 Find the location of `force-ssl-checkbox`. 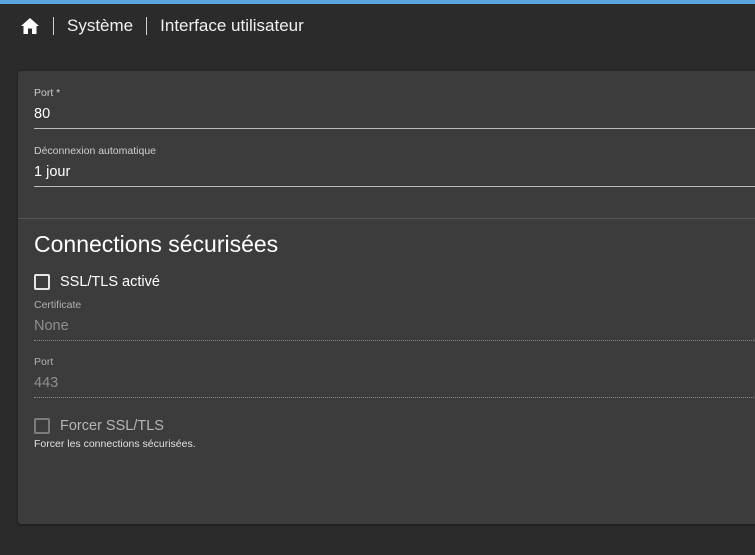

force-ssl-checkbox is located at coordinates (42, 426).